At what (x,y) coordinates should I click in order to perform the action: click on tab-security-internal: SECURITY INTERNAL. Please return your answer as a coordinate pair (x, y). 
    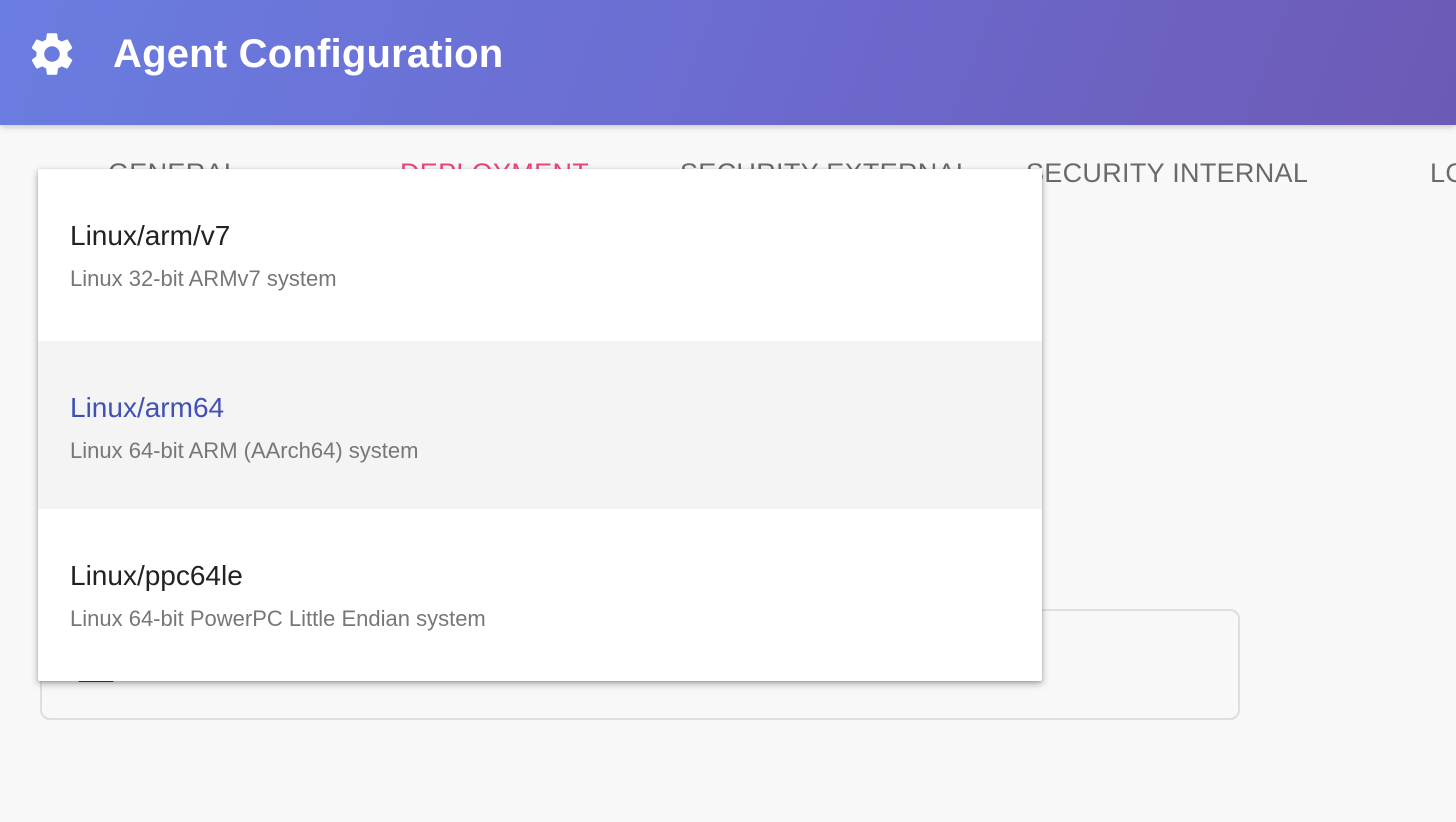
    Looking at the image, I should click on (1167, 173).